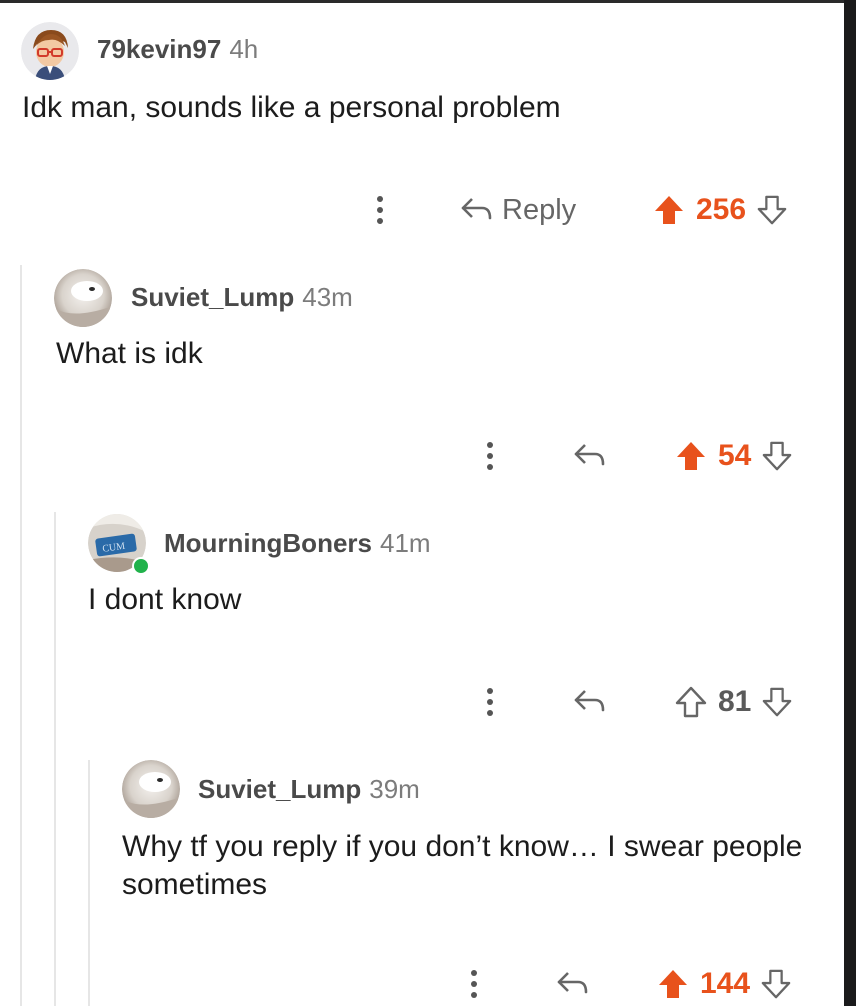 The height and width of the screenshot is (1006, 856). I want to click on vote-controls: 144, so click(724, 984).